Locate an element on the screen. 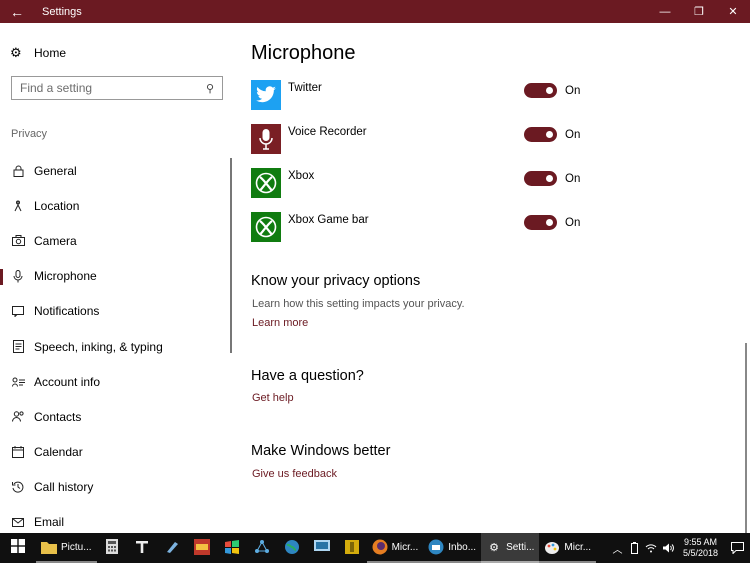 Image resolution: width=750 pixels, height=563 pixels. start-button is located at coordinates (18, 548).